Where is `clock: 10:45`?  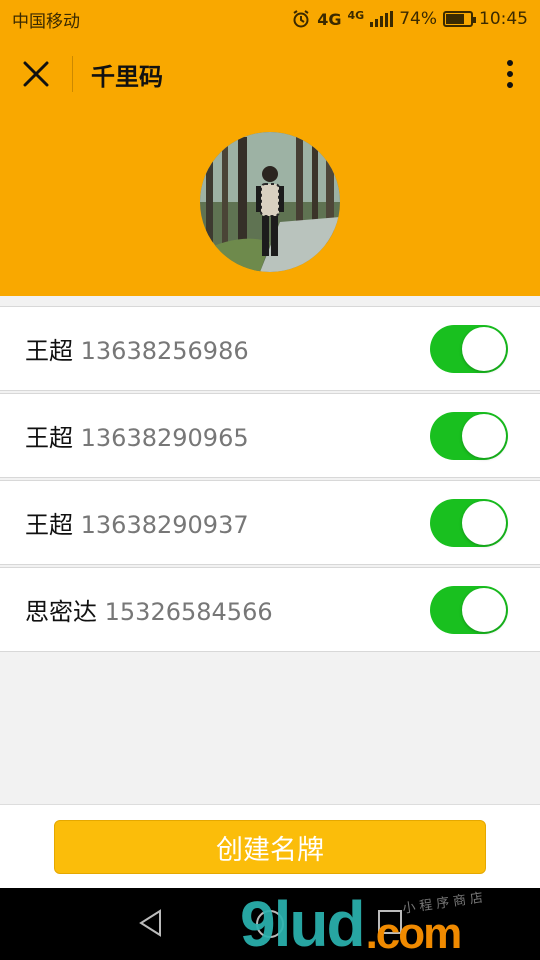 clock: 10:45 is located at coordinates (503, 19).